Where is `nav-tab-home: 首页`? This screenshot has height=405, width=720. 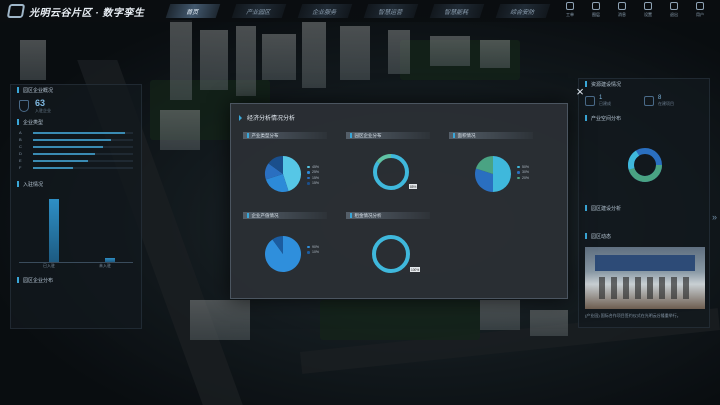 nav-tab-home: 首页 is located at coordinates (193, 11).